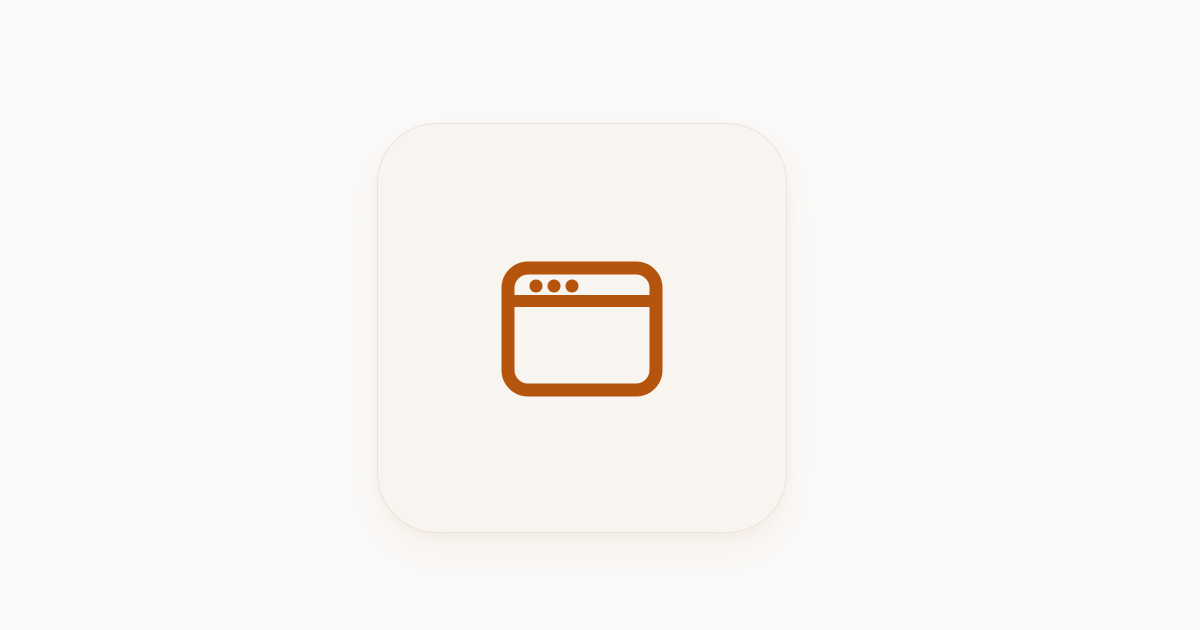 Image resolution: width=1200 pixels, height=630 pixels. What do you see at coordinates (582, 329) in the screenshot?
I see `browser-window-icon` at bounding box center [582, 329].